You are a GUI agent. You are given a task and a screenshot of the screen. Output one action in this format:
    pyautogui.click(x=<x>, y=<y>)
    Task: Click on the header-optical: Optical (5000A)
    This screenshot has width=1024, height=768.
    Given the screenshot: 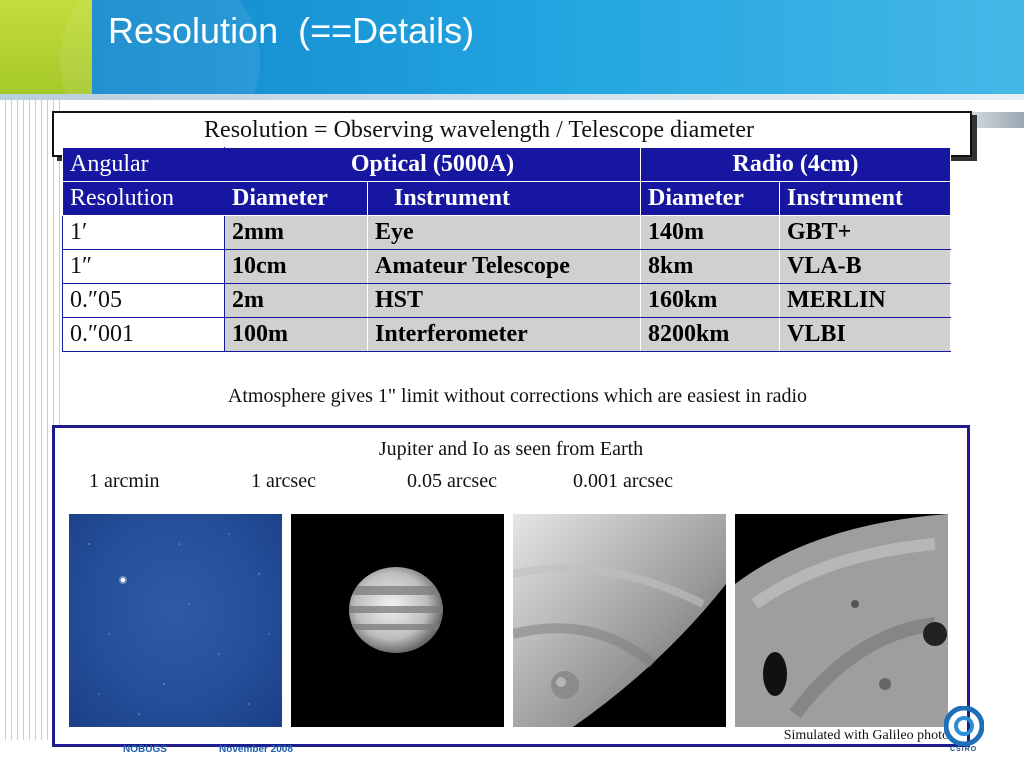 What is the action you would take?
    pyautogui.click(x=432, y=164)
    